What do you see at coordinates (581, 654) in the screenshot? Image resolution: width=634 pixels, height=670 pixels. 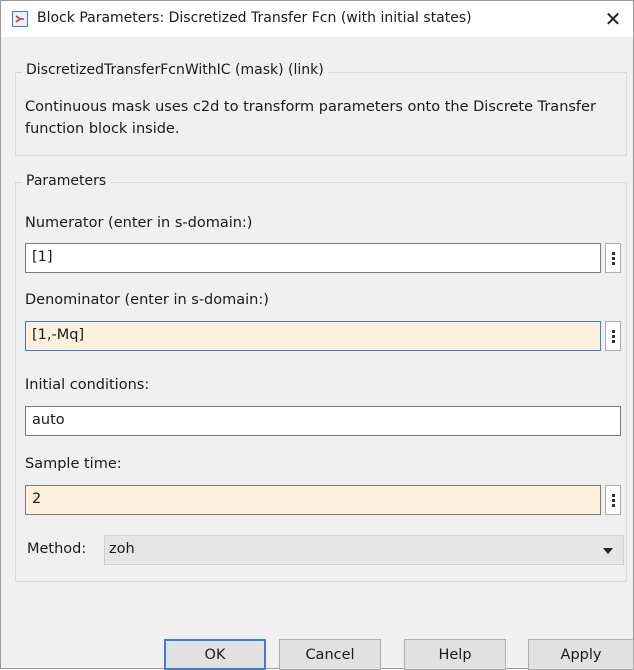 I see `apply-button: Apply` at bounding box center [581, 654].